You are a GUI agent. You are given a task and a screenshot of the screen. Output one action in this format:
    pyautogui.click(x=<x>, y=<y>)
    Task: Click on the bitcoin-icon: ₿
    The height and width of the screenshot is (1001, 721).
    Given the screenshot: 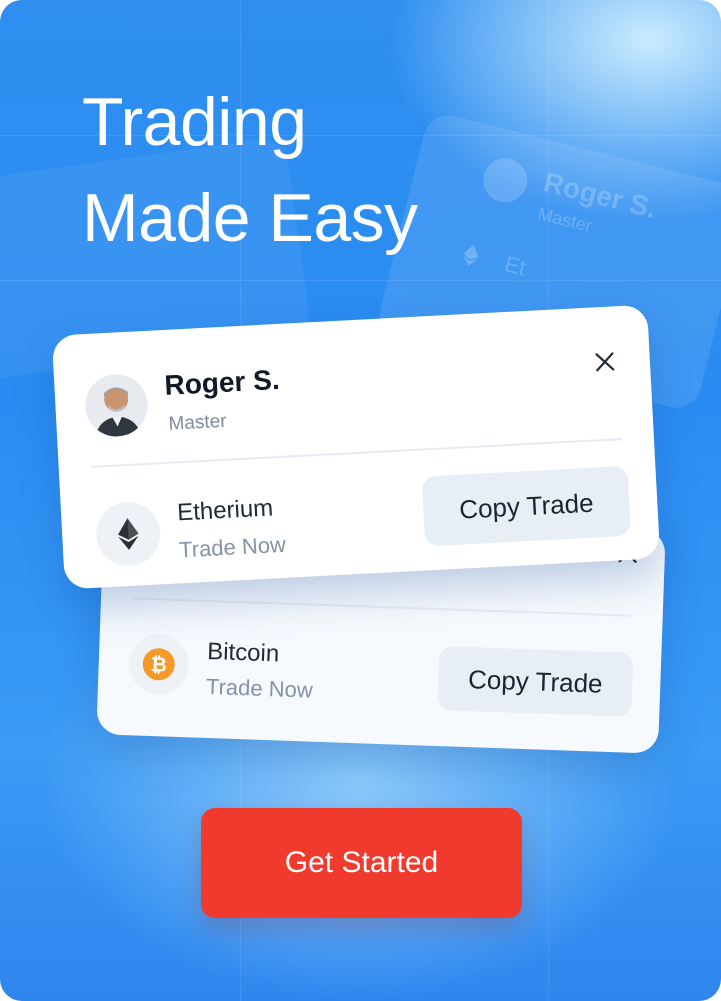 What is the action you would take?
    pyautogui.click(x=158, y=664)
    